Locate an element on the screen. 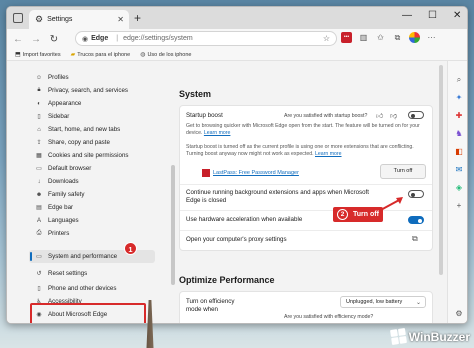 The height and width of the screenshot is (348, 474). browser-icon: ▭ is located at coordinates (39, 169).